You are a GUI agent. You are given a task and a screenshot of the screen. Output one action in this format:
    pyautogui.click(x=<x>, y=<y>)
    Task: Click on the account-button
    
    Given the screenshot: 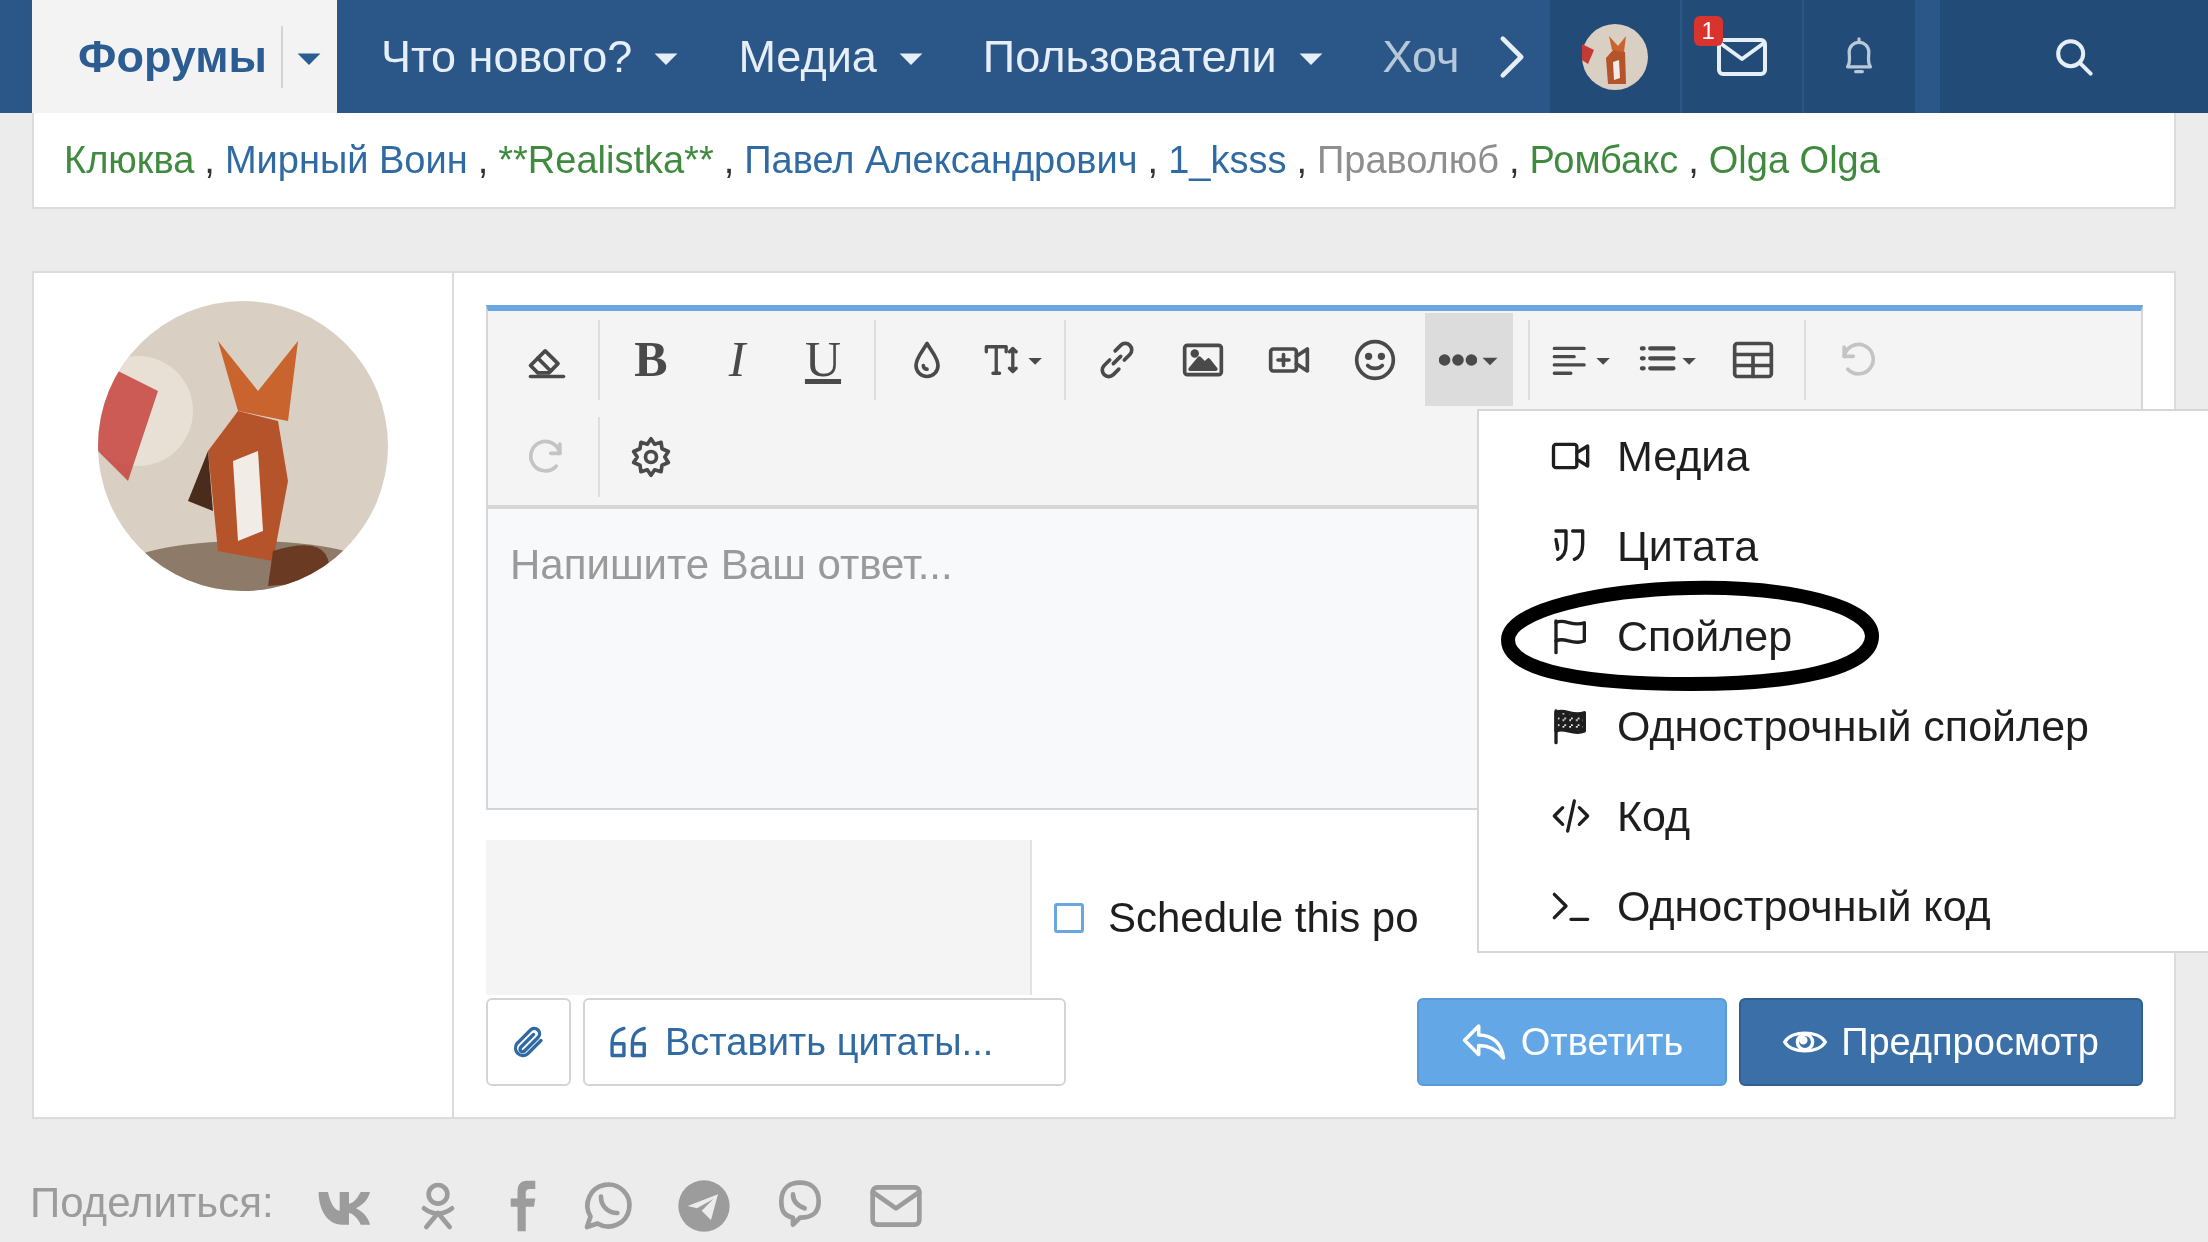 What is the action you would take?
    pyautogui.click(x=1614, y=56)
    